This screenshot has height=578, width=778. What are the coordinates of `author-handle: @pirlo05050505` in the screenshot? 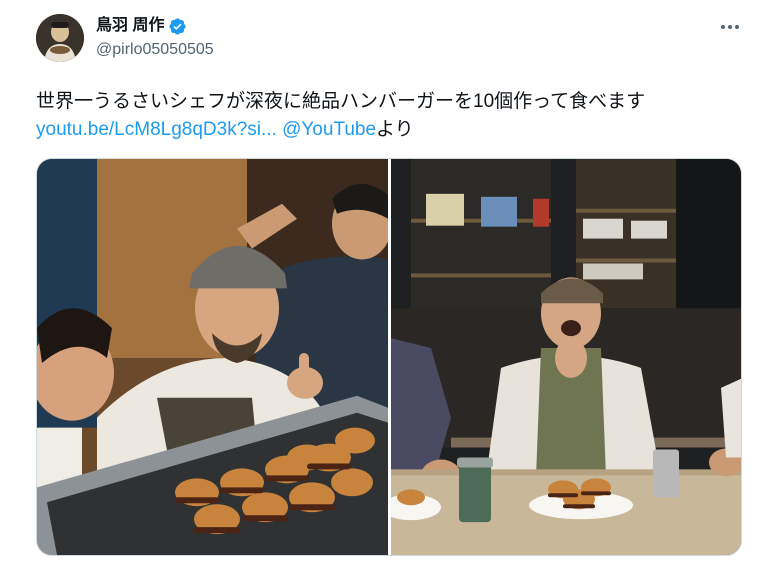 It's located at (155, 50).